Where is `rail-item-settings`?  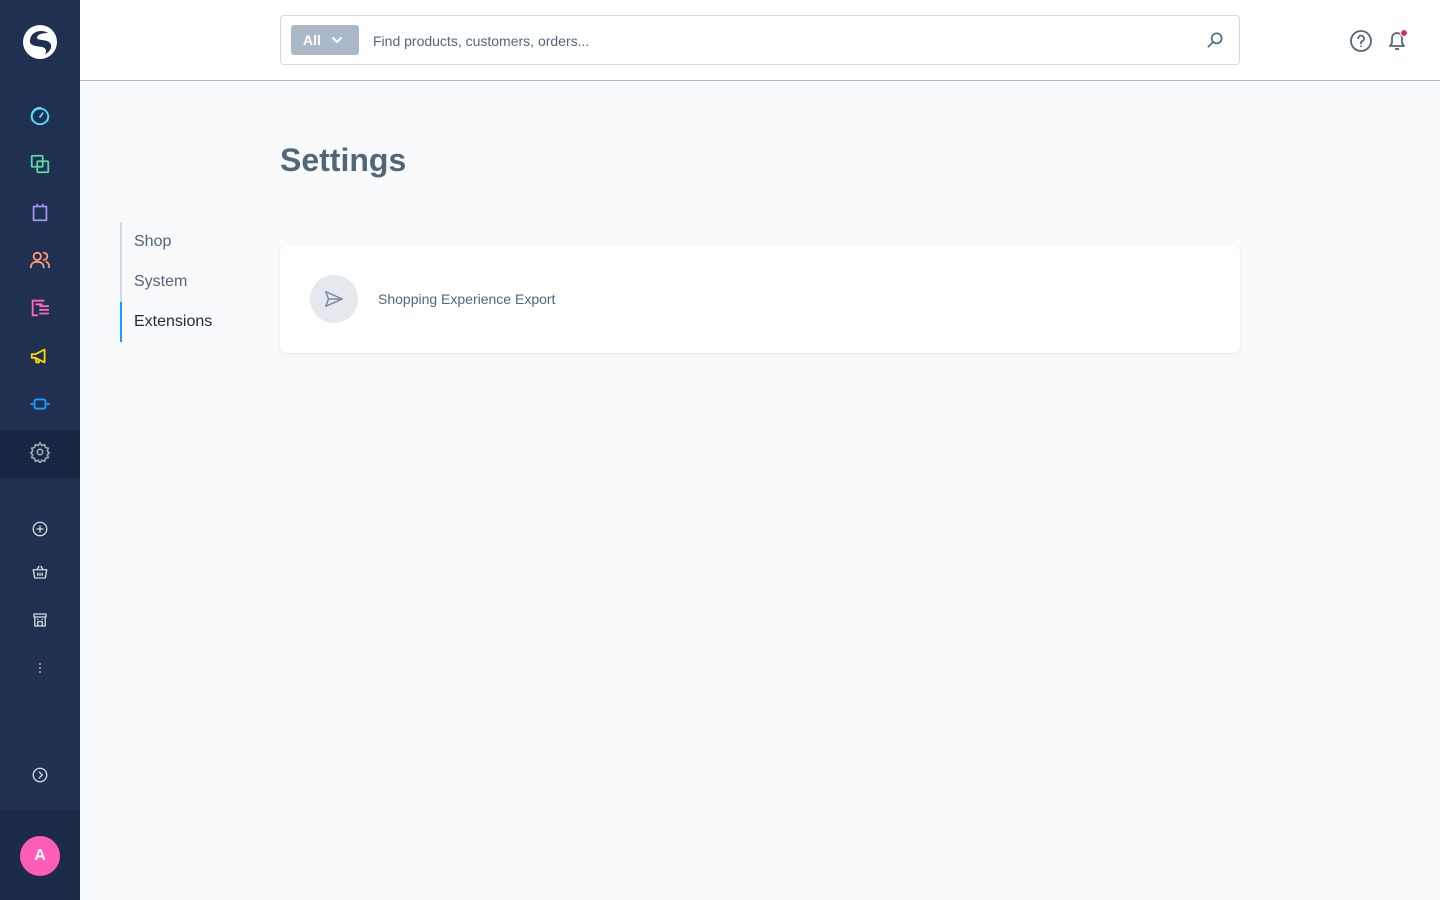
rail-item-settings is located at coordinates (40, 454).